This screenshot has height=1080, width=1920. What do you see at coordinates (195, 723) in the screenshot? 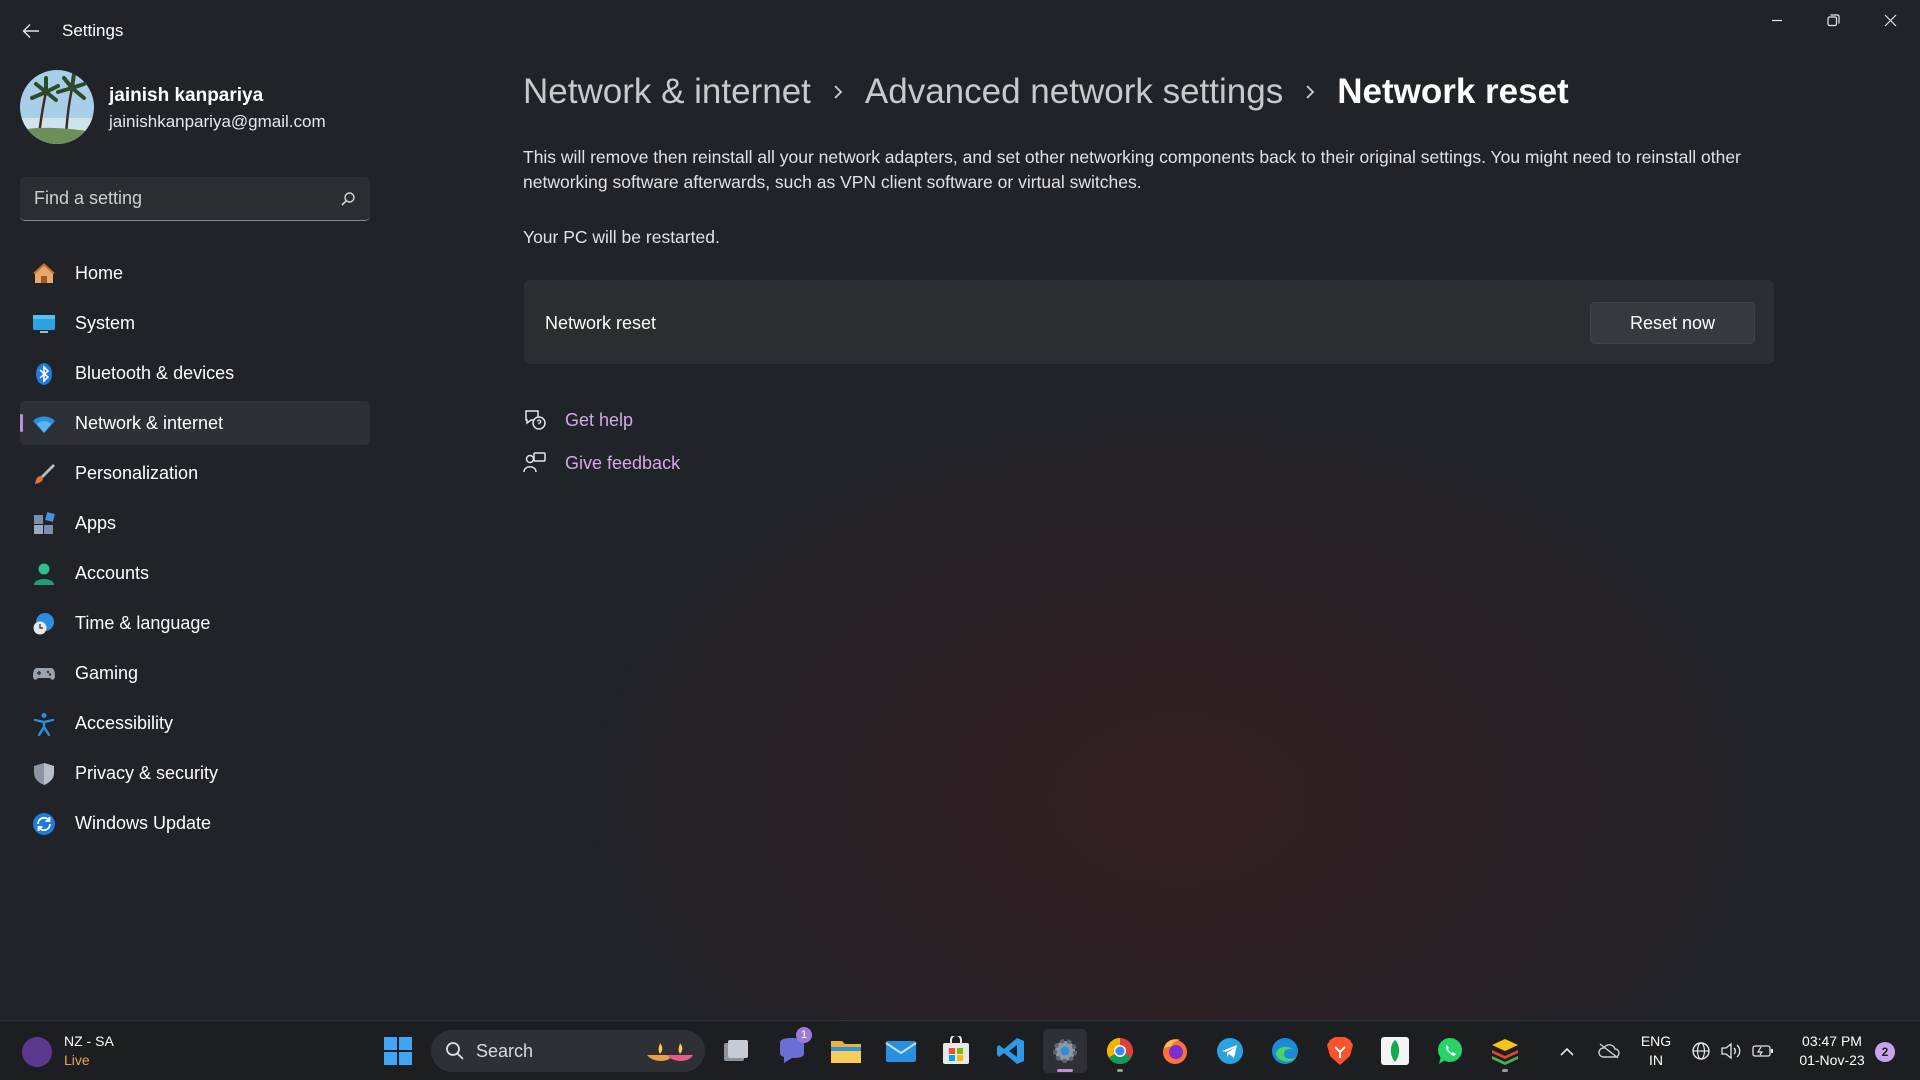
I see `sidebar-item-accessibility: Accessibility` at bounding box center [195, 723].